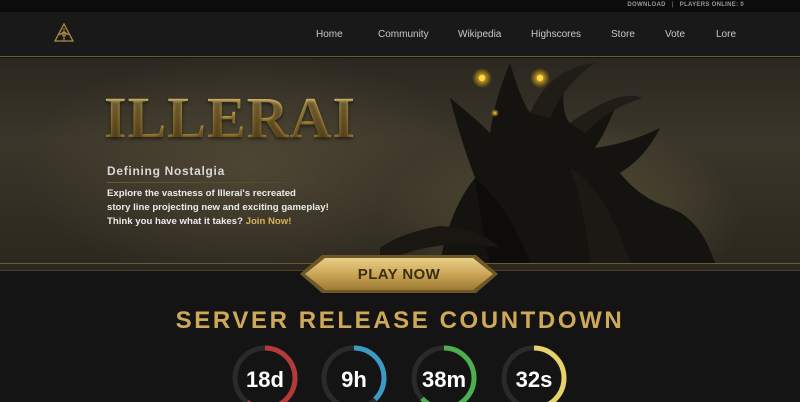  Describe the element at coordinates (347, 34) in the screenshot. I see `nav-home: Home` at that location.